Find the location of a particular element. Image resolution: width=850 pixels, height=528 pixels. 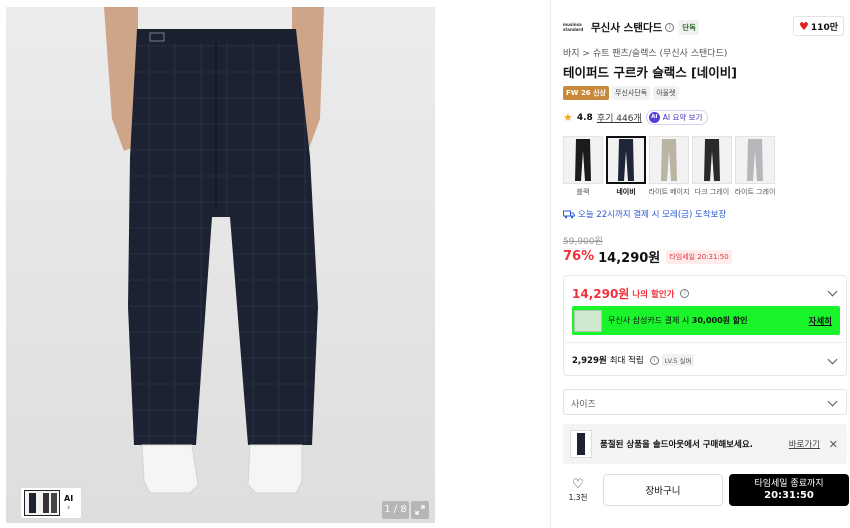

delivery-guarantee: 오늘 22시까지 결제 시 모레(금) 도착보장 is located at coordinates (644, 214).